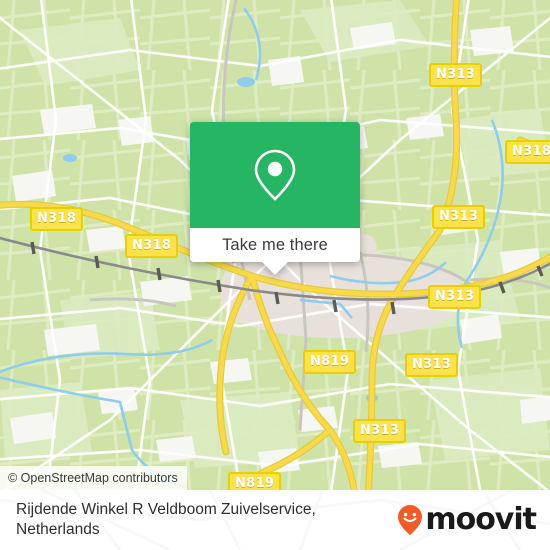  Describe the element at coordinates (410, 520) in the screenshot. I see `moovit-smiley-pin-icon` at that location.